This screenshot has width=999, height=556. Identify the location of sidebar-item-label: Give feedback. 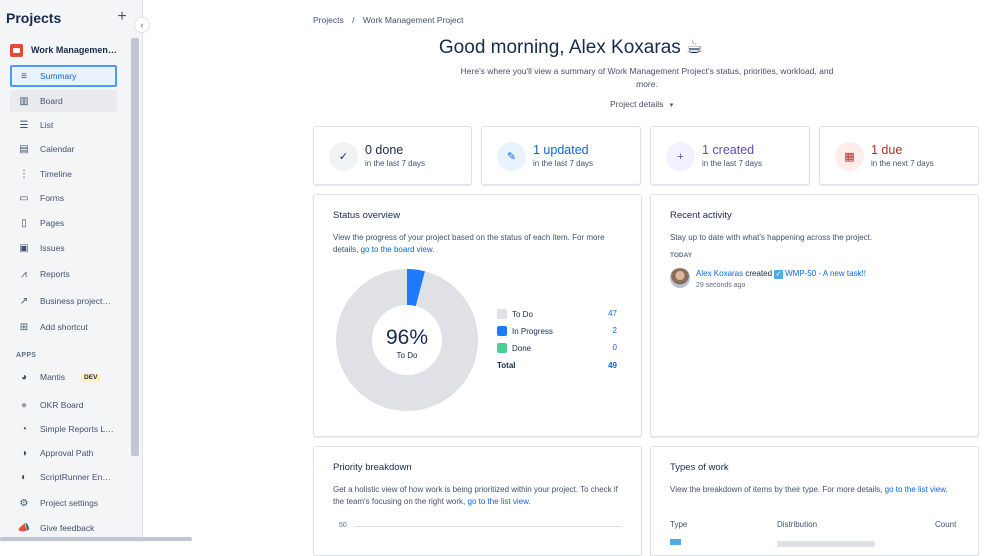
(67, 528).